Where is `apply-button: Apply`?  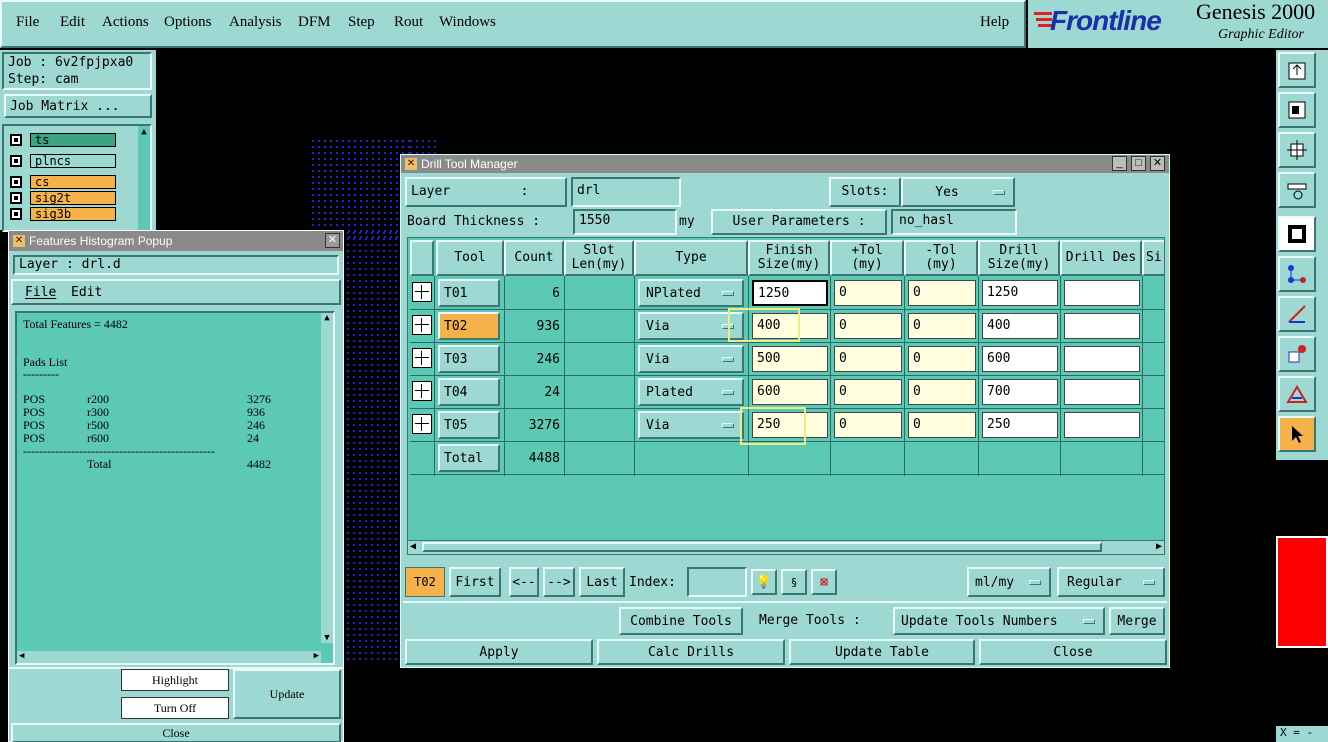
apply-button: Apply is located at coordinates (499, 652).